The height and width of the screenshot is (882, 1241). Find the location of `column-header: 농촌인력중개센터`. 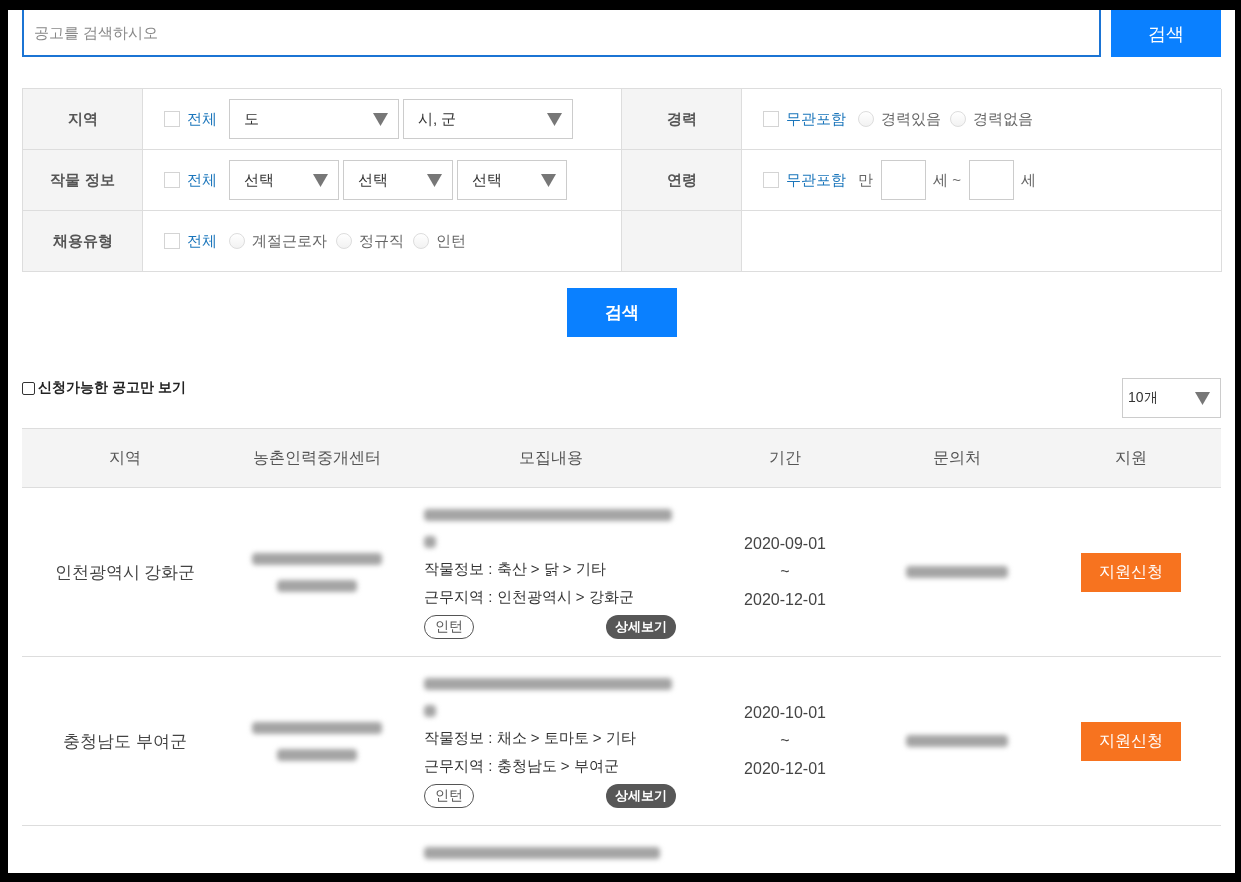

column-header: 농촌인력중개센터 is located at coordinates (316, 457).